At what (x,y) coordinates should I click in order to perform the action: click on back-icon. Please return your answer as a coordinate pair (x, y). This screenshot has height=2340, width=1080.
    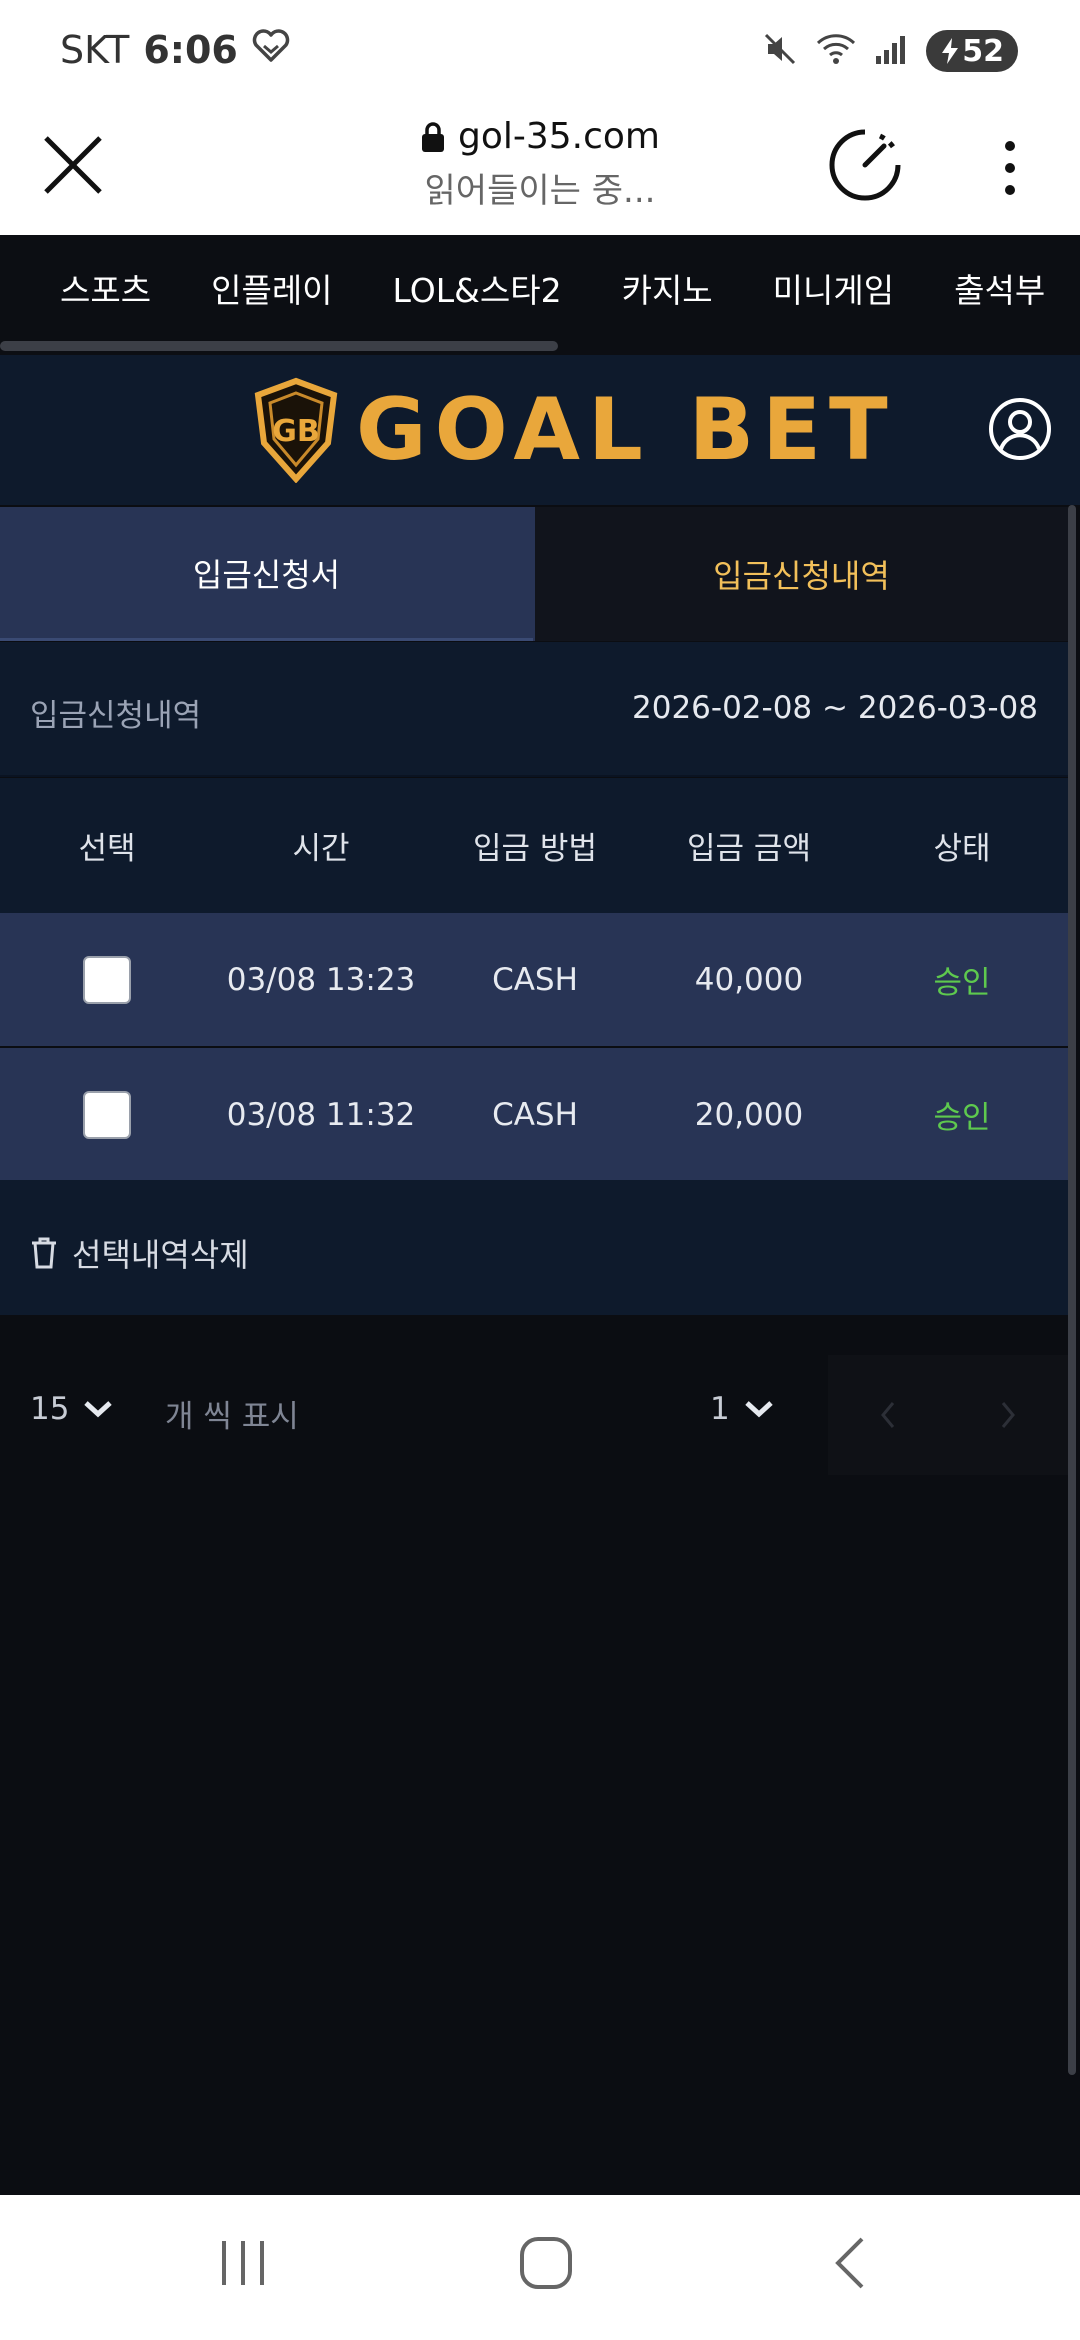
    Looking at the image, I should click on (849, 2263).